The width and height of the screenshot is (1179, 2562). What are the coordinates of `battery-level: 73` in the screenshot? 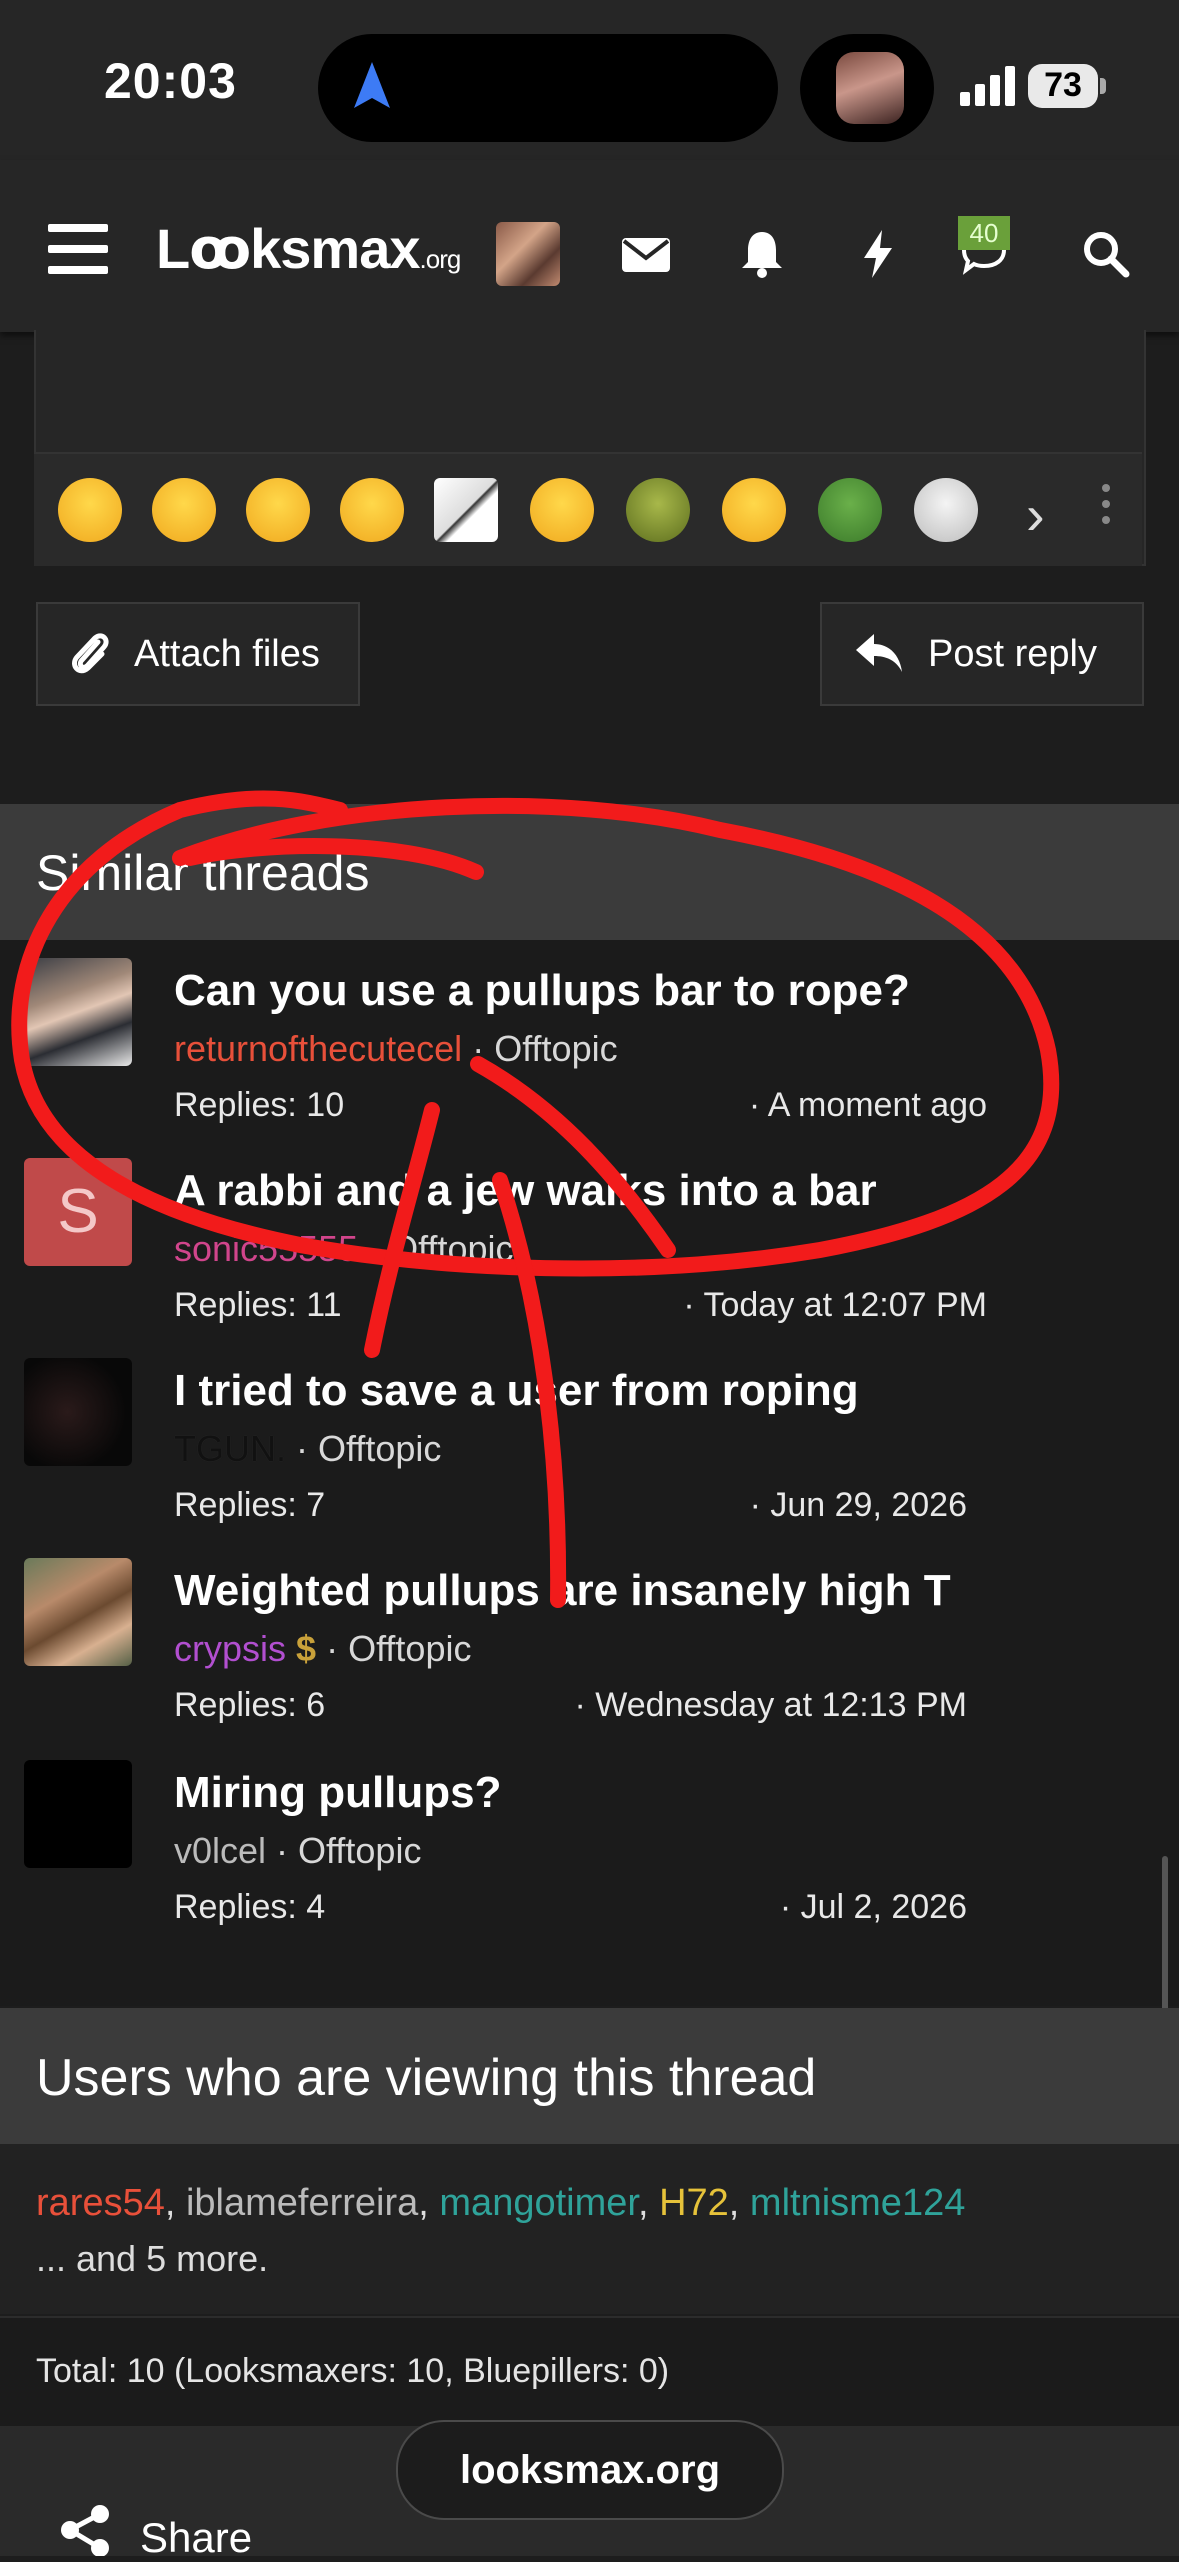 It's located at (1063, 85).